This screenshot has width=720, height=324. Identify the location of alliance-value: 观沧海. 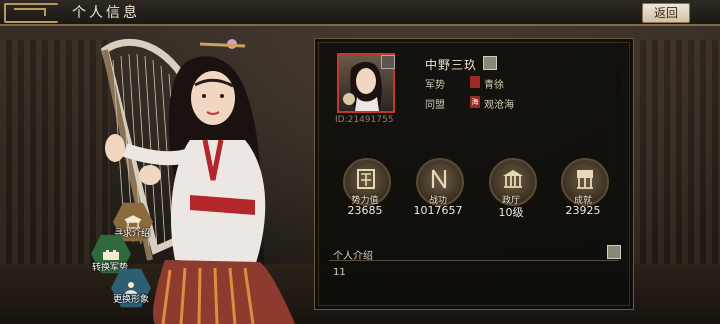
(499, 105).